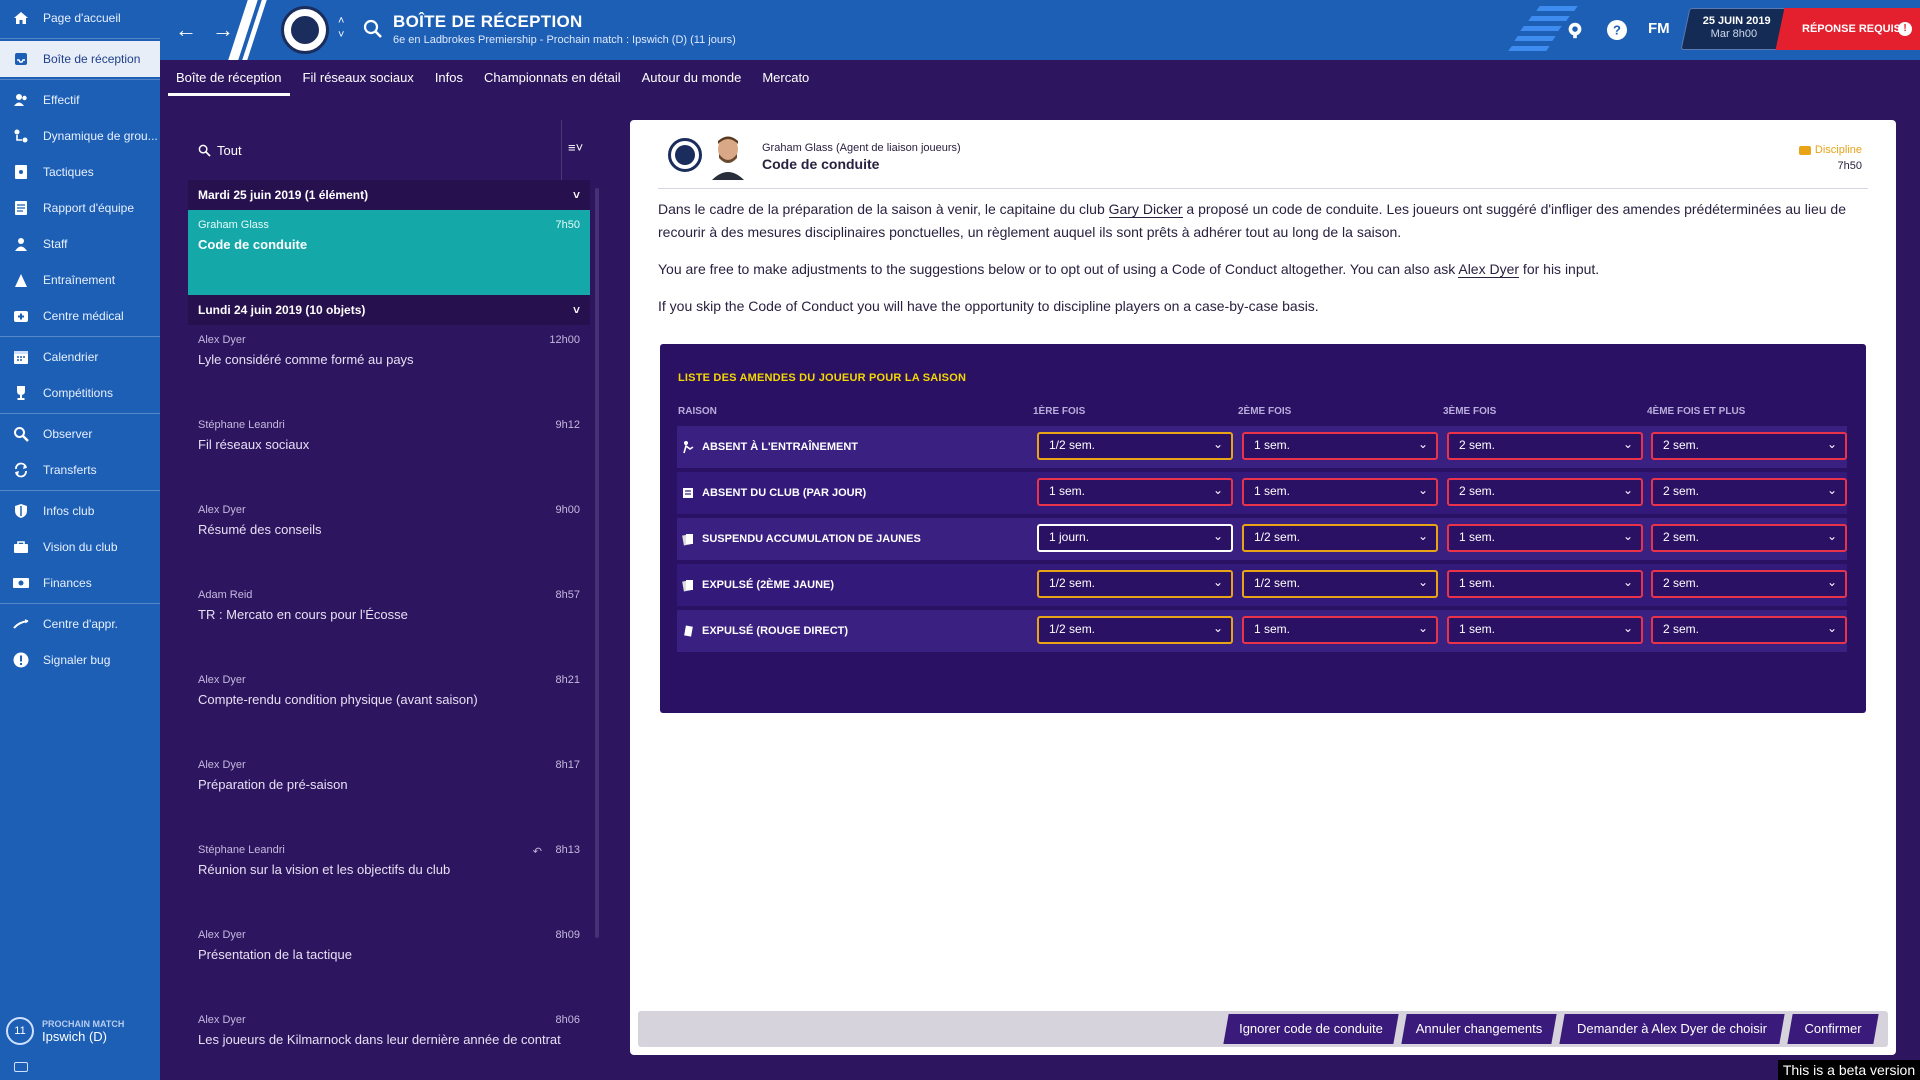 The height and width of the screenshot is (1080, 1920). Describe the element at coordinates (1575, 30) in the screenshot. I see `social-icon` at that location.